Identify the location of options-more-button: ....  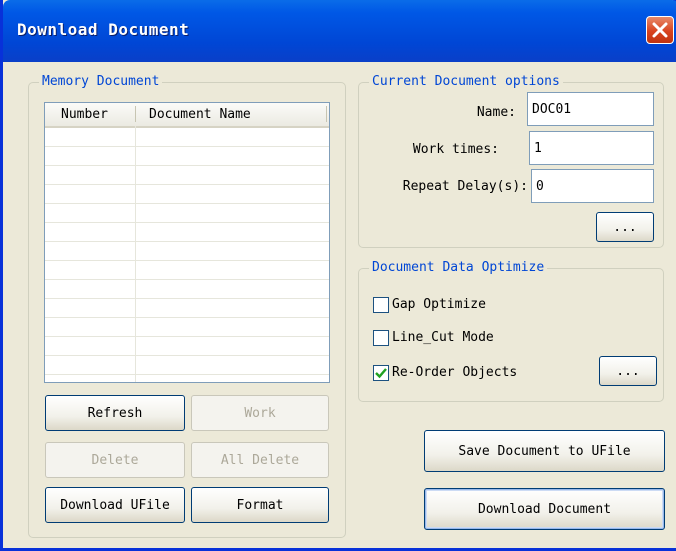
(625, 227).